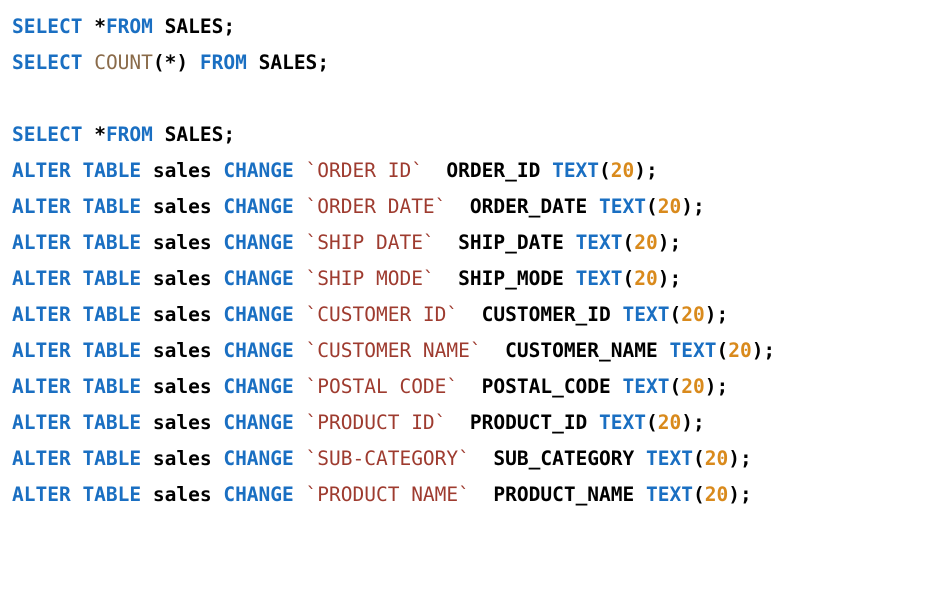 The height and width of the screenshot is (594, 942). What do you see at coordinates (364, 170) in the screenshot?
I see `sql-quoted-identifier: `ORDER ID`` at bounding box center [364, 170].